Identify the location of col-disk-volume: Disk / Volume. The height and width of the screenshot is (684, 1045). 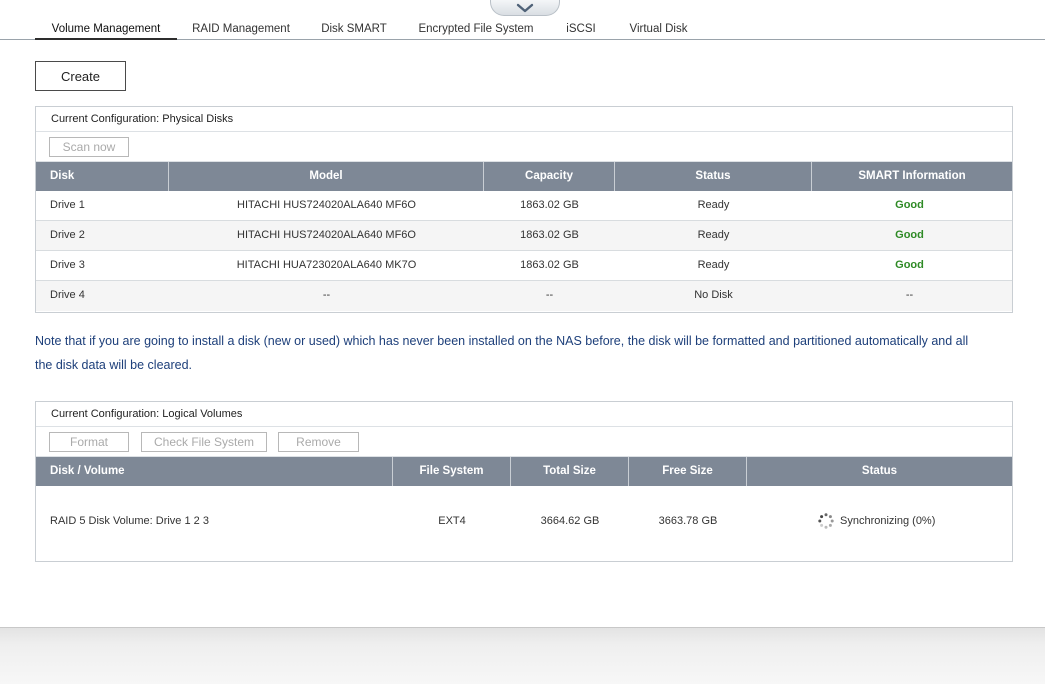
(214, 471).